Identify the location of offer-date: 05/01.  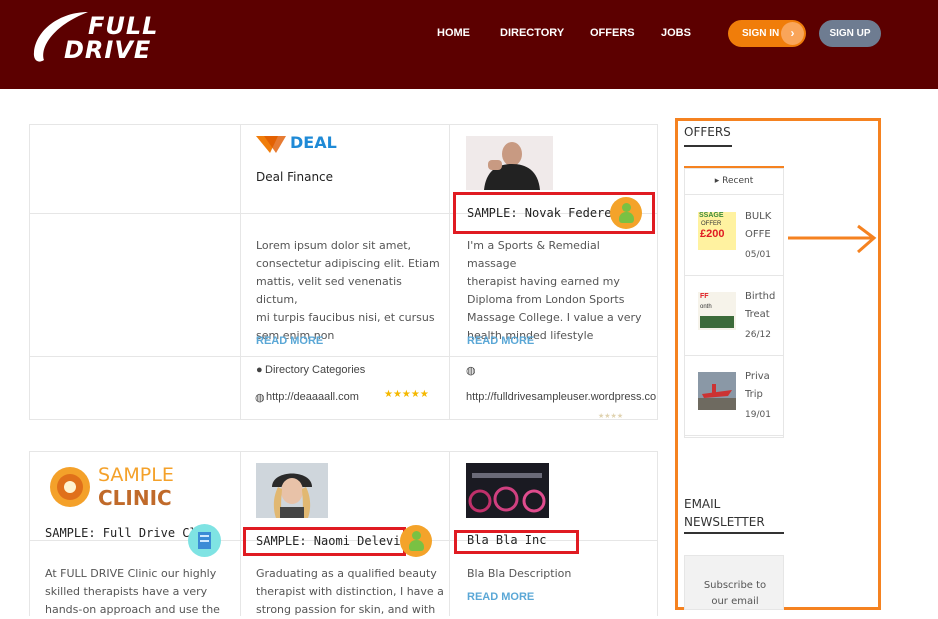
(758, 255).